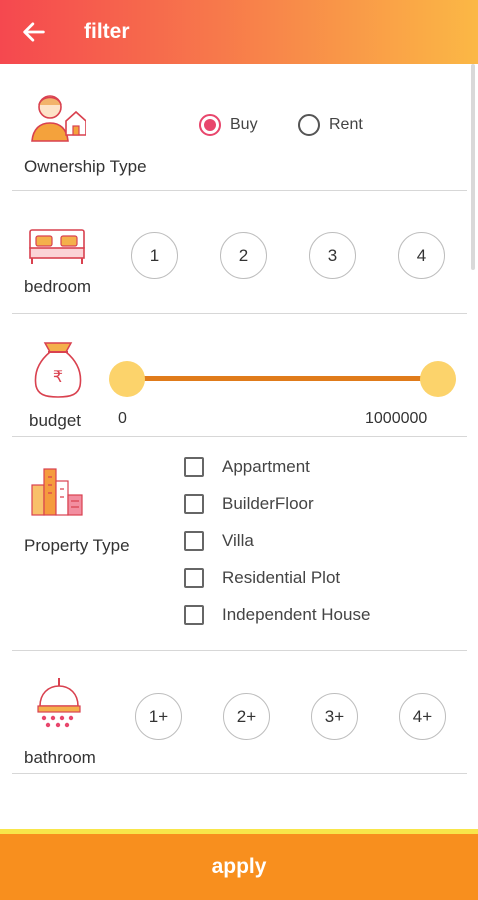  What do you see at coordinates (34, 32) in the screenshot?
I see `arrow-left-icon` at bounding box center [34, 32].